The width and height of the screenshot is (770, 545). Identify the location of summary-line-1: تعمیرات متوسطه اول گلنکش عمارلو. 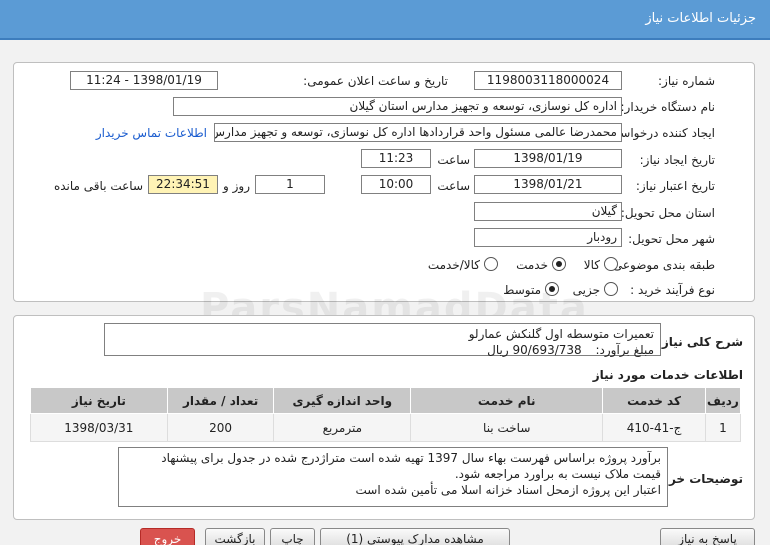
(561, 334).